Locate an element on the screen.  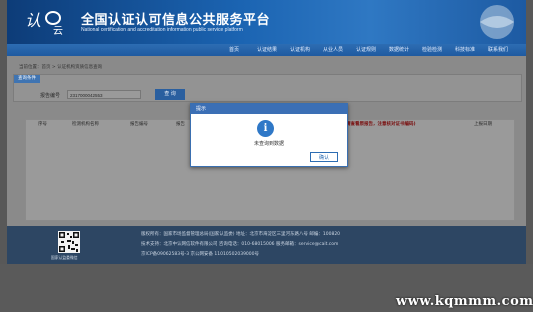
nav-standards: 科技标准 is located at coordinates (465, 50).